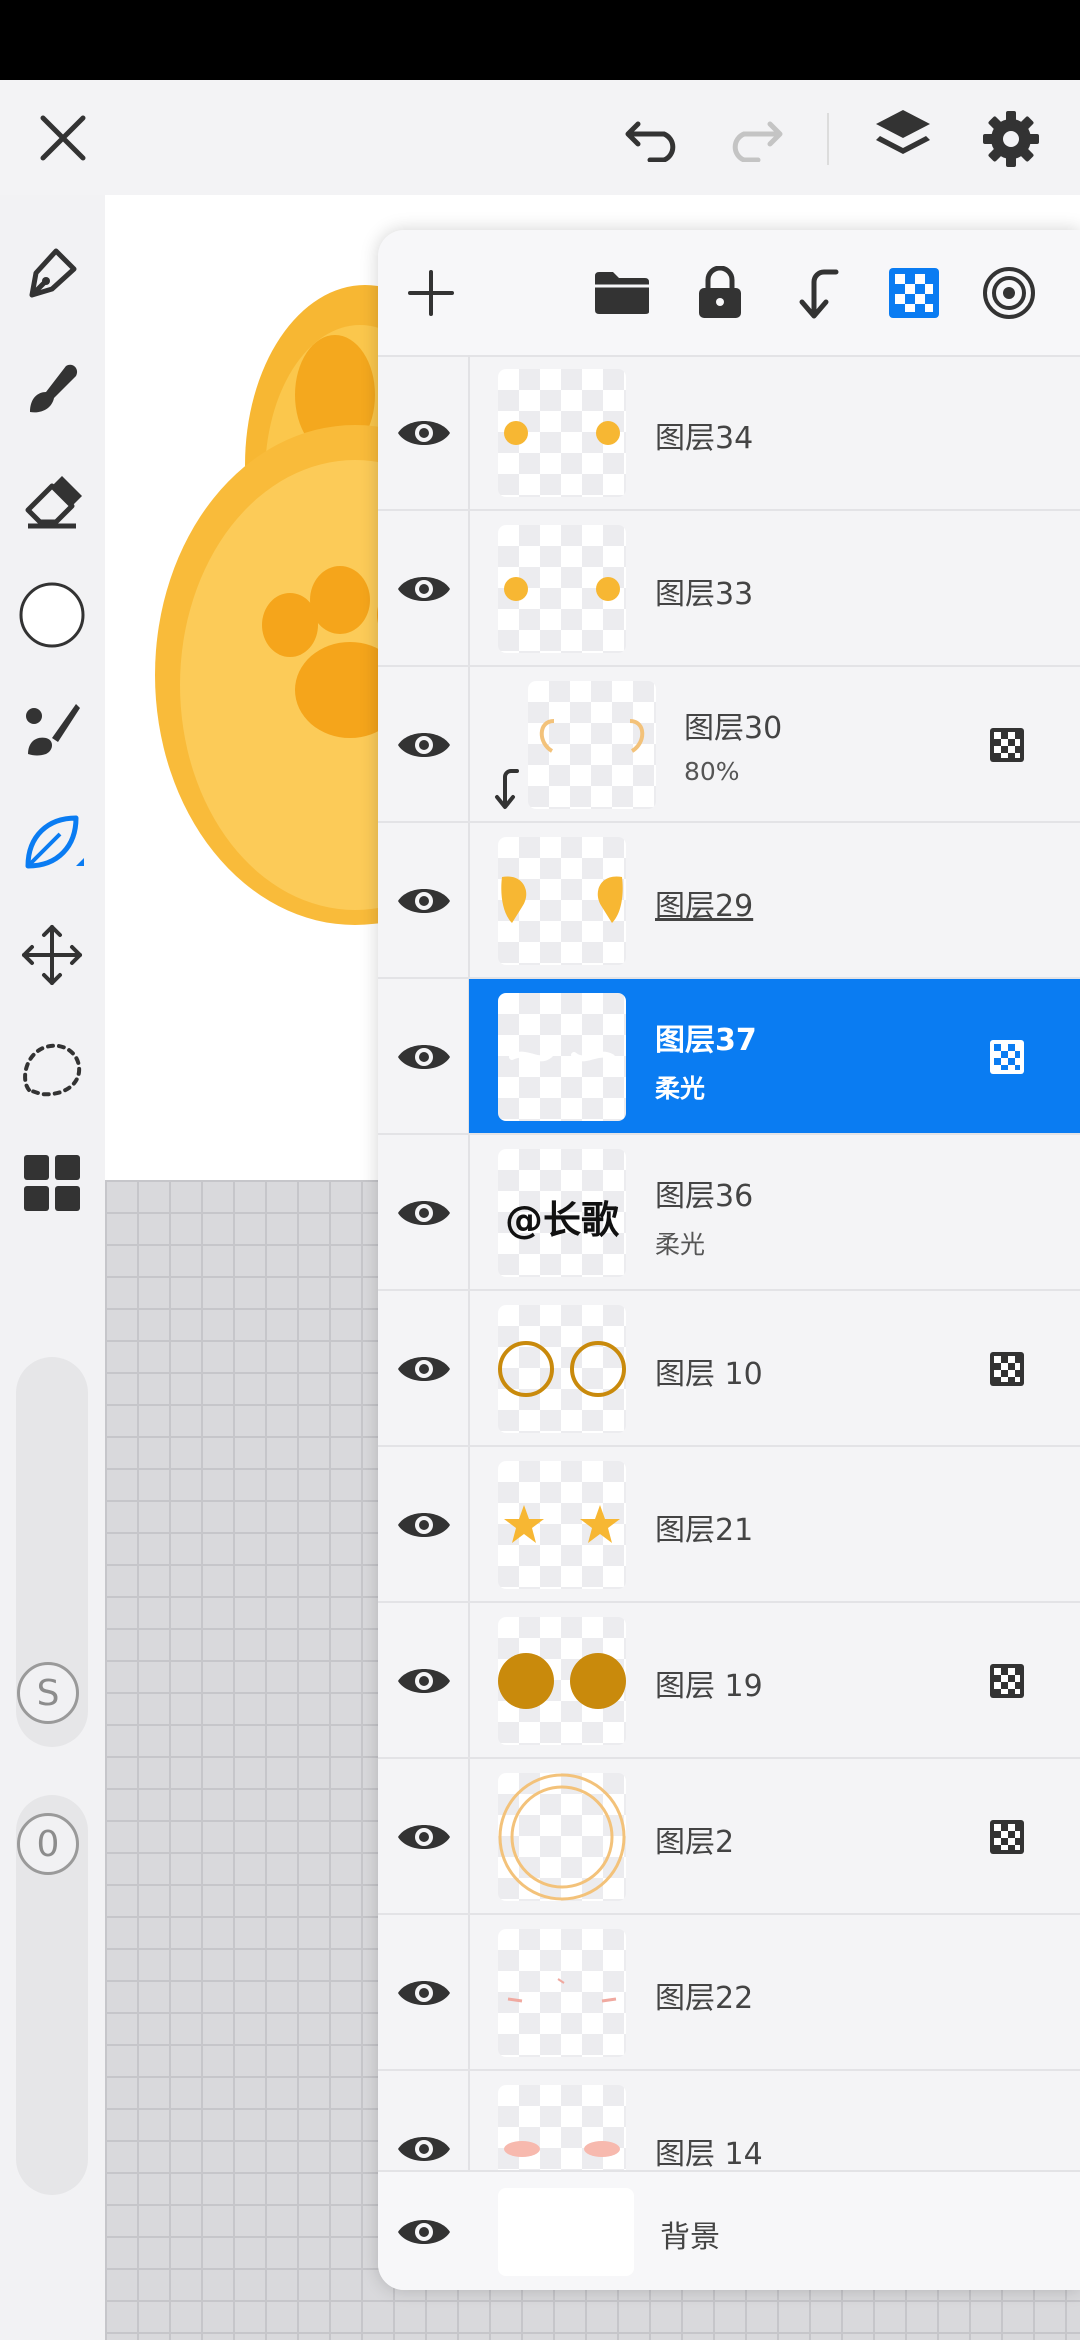 Image resolution: width=1080 pixels, height=2340 pixels. Describe the element at coordinates (52, 502) in the screenshot. I see `eraser-icon` at that location.